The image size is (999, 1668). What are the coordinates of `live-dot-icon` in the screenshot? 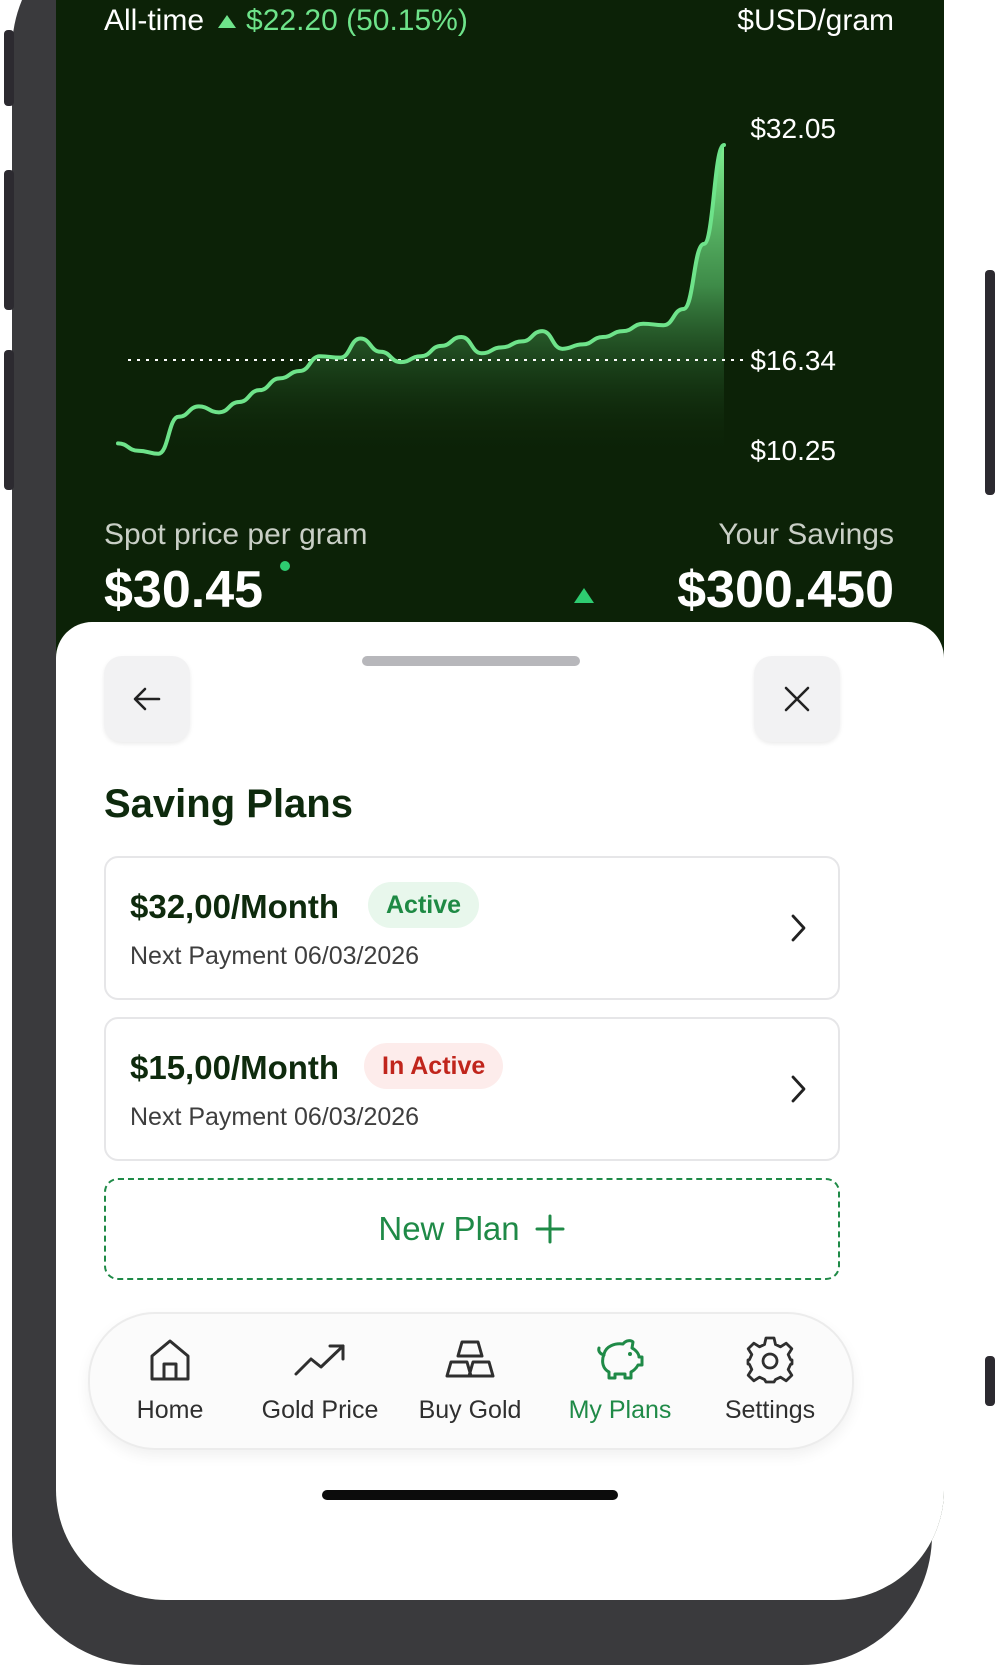 It's located at (285, 566).